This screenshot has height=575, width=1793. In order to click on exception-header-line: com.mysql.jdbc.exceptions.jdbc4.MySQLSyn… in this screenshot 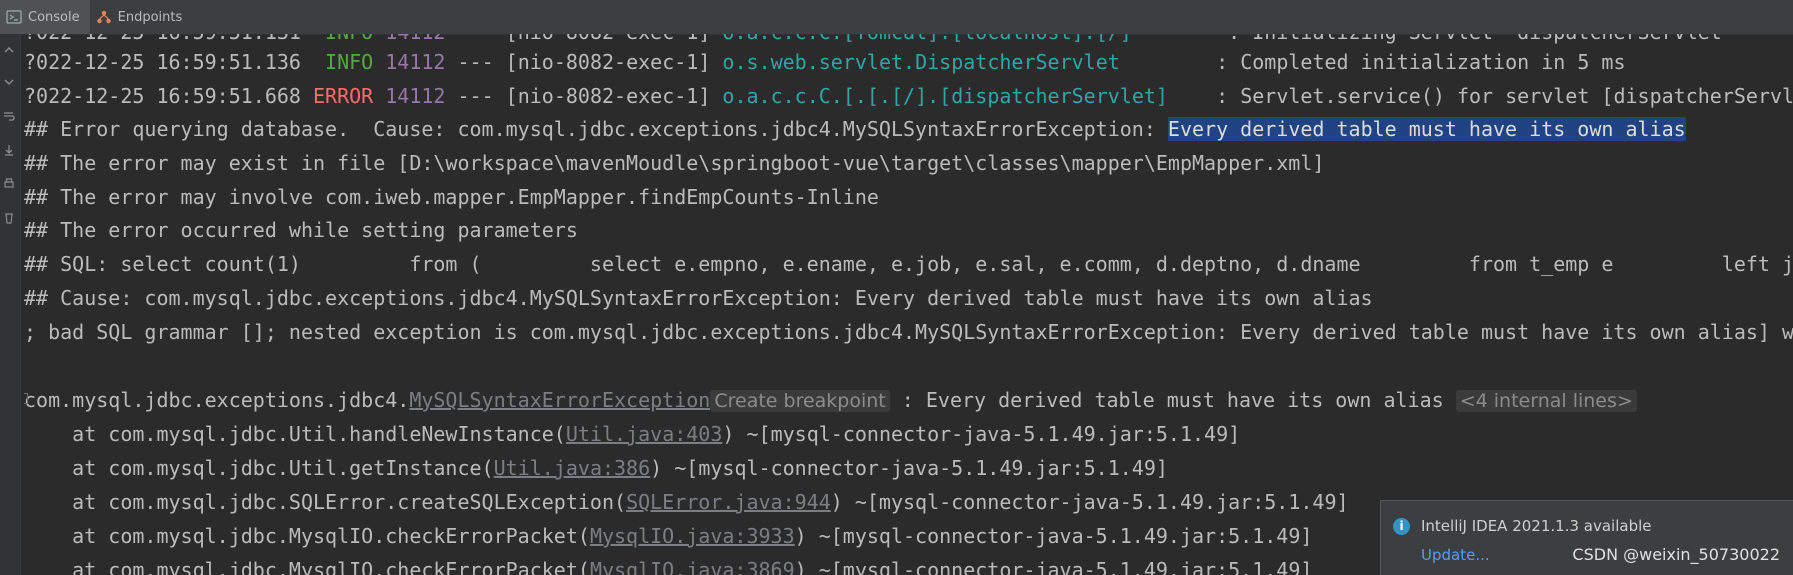, I will do `click(830, 400)`.